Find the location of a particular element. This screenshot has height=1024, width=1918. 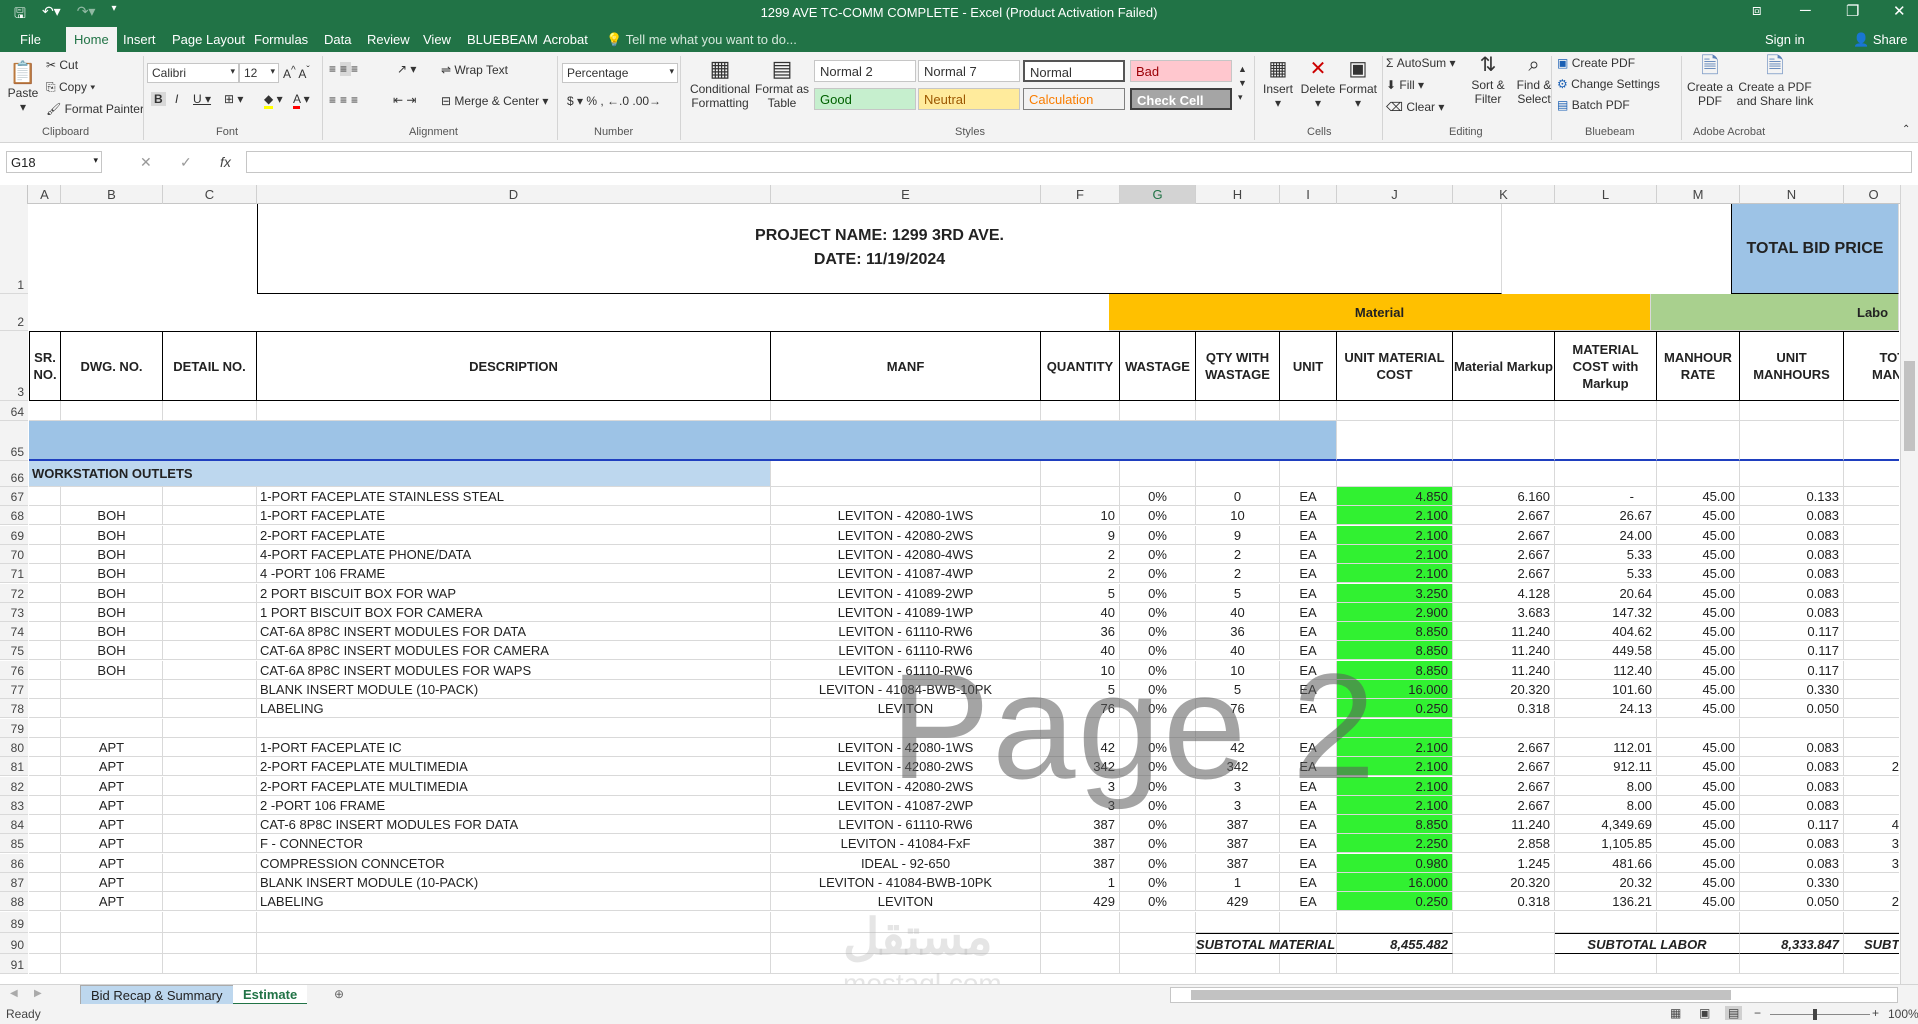

formula-input is located at coordinates (1079, 162).